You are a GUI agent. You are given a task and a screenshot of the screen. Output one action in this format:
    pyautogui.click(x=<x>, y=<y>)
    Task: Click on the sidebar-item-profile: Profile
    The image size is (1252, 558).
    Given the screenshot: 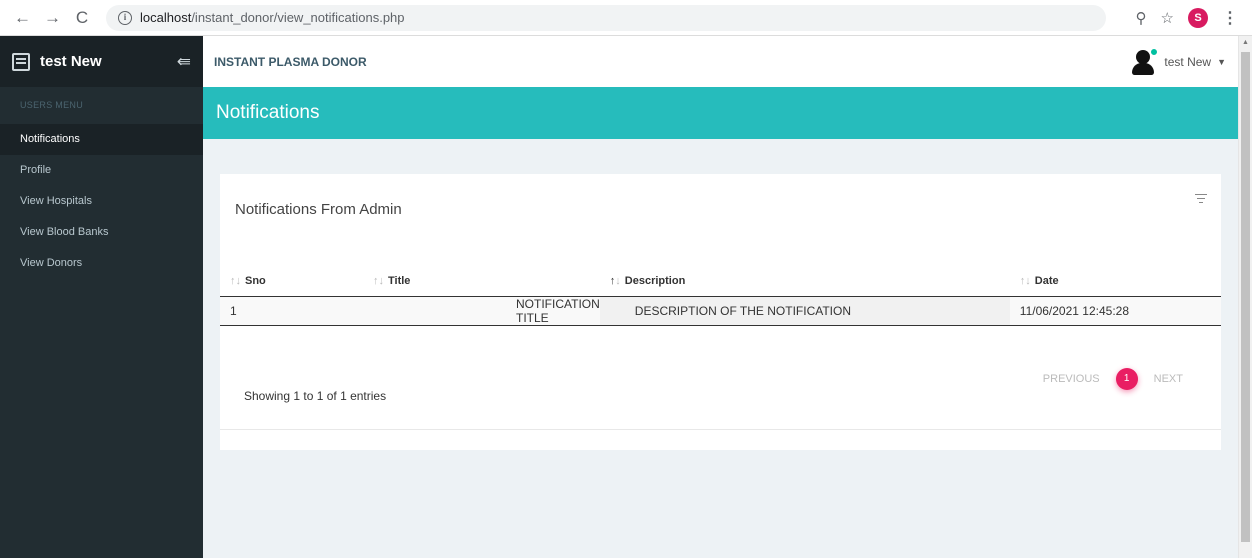 What is the action you would take?
    pyautogui.click(x=101, y=170)
    